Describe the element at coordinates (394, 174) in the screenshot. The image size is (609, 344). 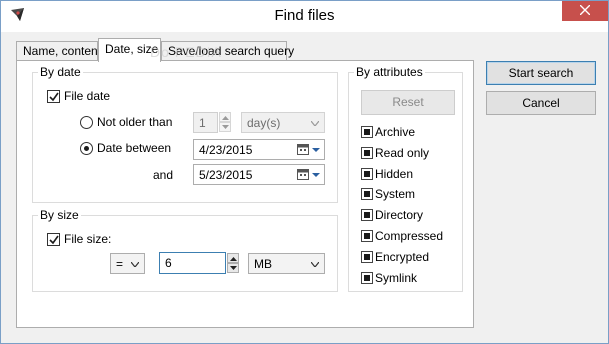
I see `attribute-label: Hidden` at that location.